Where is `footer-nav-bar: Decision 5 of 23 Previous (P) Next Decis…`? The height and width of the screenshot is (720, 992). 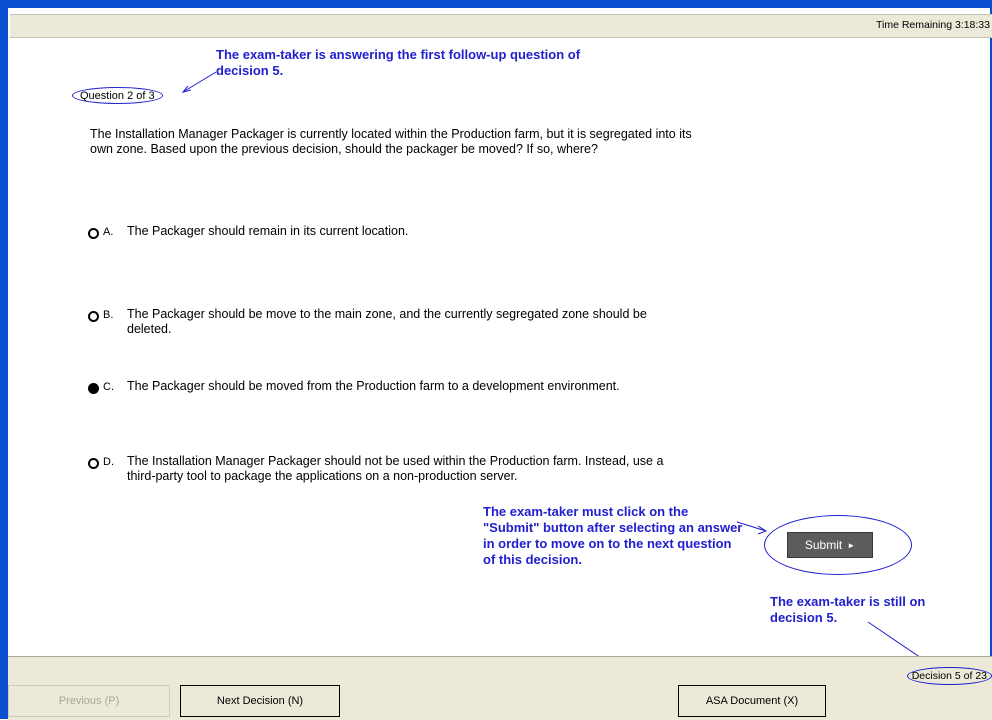 footer-nav-bar: Decision 5 of 23 Previous (P) Next Decis… is located at coordinates (500, 688).